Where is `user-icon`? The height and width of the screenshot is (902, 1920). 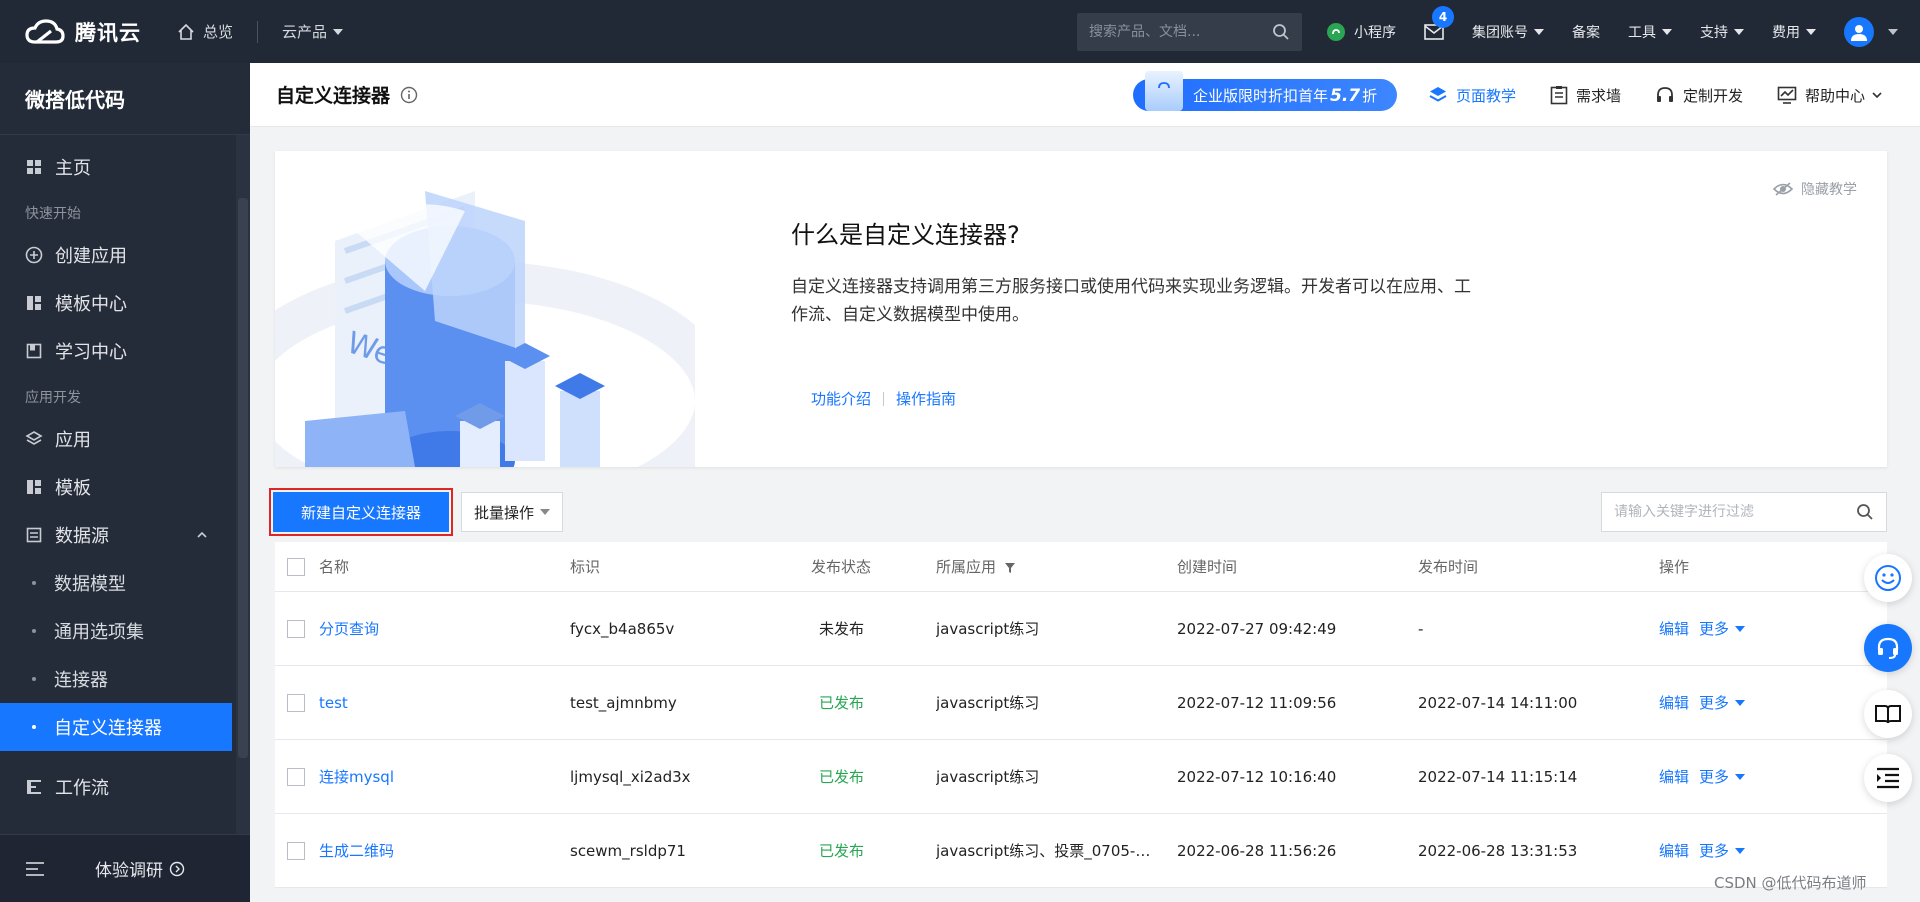
user-icon is located at coordinates (1859, 32).